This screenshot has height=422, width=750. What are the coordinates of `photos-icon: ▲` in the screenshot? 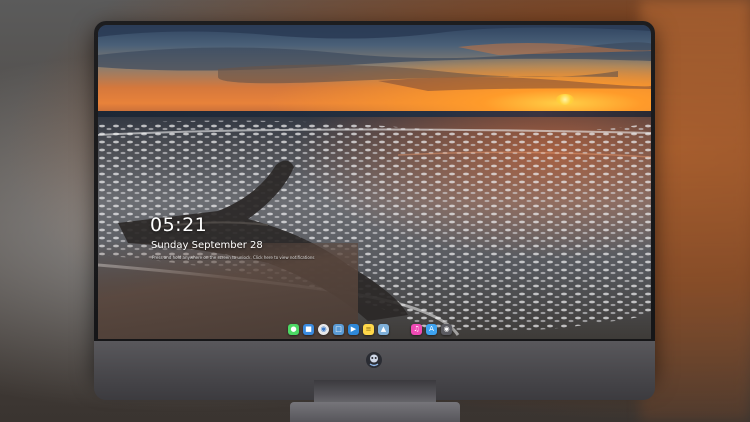 It's located at (383, 329).